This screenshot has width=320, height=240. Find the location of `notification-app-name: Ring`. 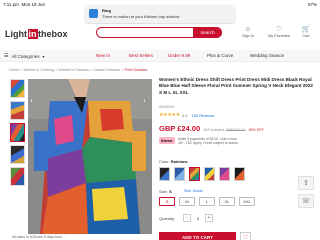

notification-app-name: Ring is located at coordinates (106, 10).